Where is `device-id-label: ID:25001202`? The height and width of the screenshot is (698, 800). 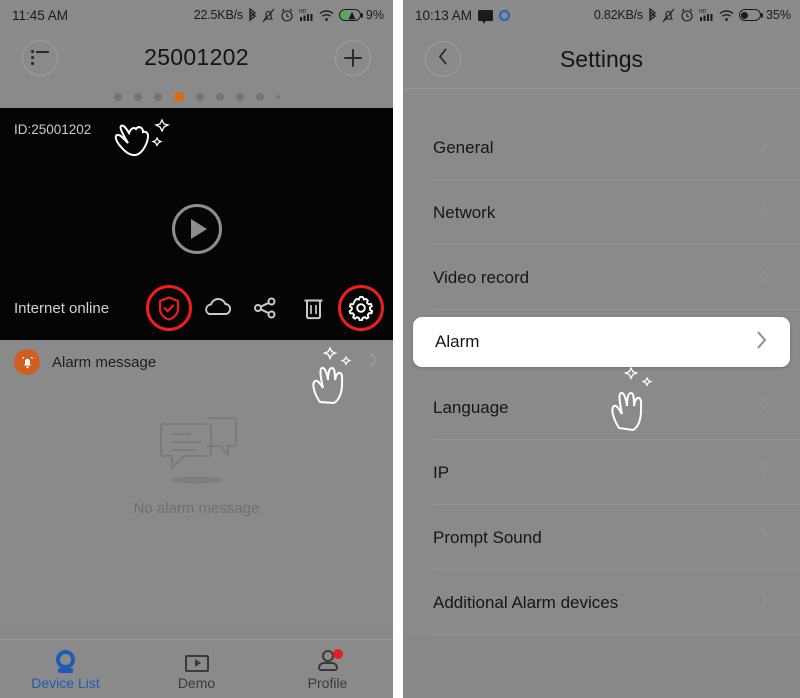
device-id-label: ID:25001202 is located at coordinates (53, 129).